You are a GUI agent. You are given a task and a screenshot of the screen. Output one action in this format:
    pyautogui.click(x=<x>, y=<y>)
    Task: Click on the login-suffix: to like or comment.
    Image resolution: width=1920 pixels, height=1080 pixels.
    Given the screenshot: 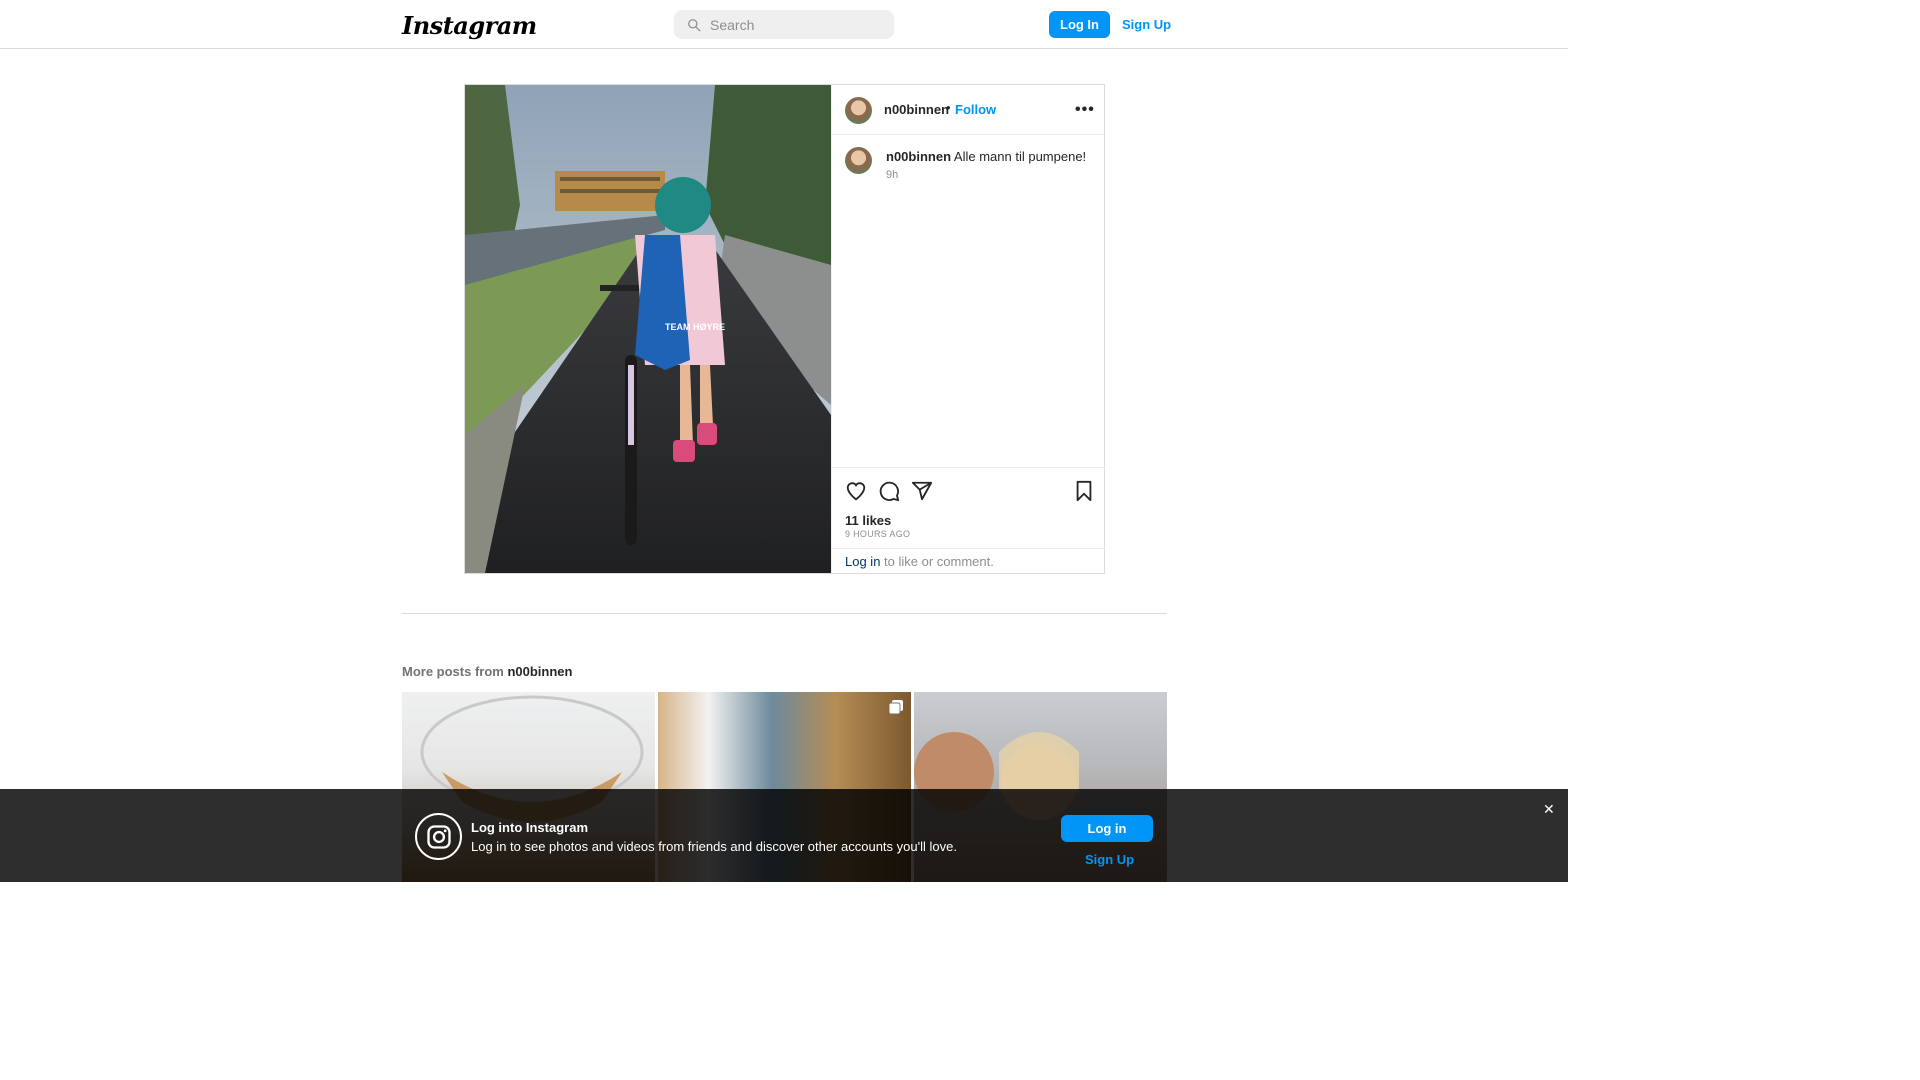 What is the action you would take?
    pyautogui.click(x=937, y=561)
    